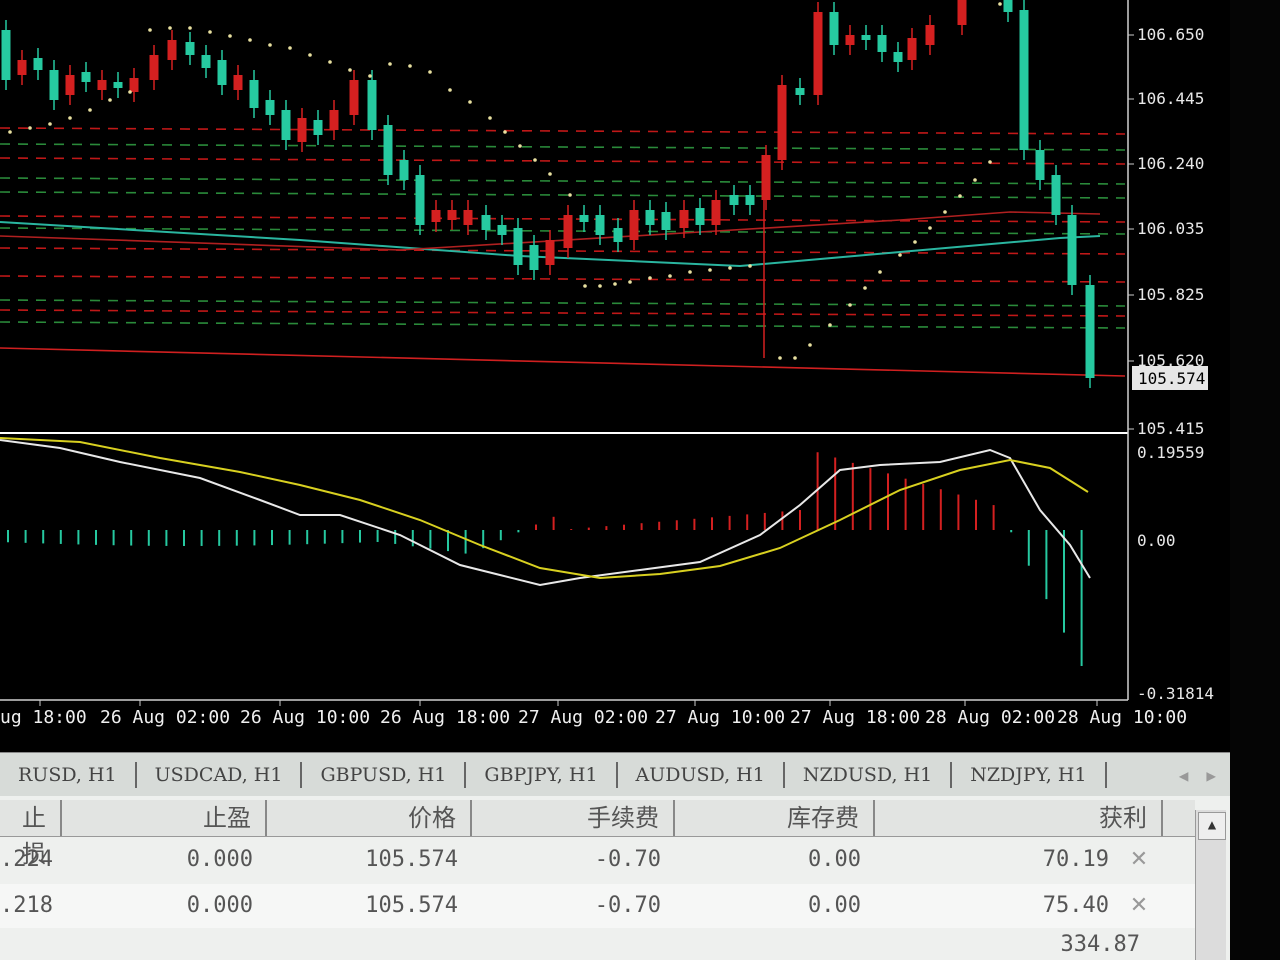  What do you see at coordinates (597, 860) in the screenshot?
I see `table-row: .224 0.000 105.574 -0.70 0.00 70.19 ✕` at bounding box center [597, 860].